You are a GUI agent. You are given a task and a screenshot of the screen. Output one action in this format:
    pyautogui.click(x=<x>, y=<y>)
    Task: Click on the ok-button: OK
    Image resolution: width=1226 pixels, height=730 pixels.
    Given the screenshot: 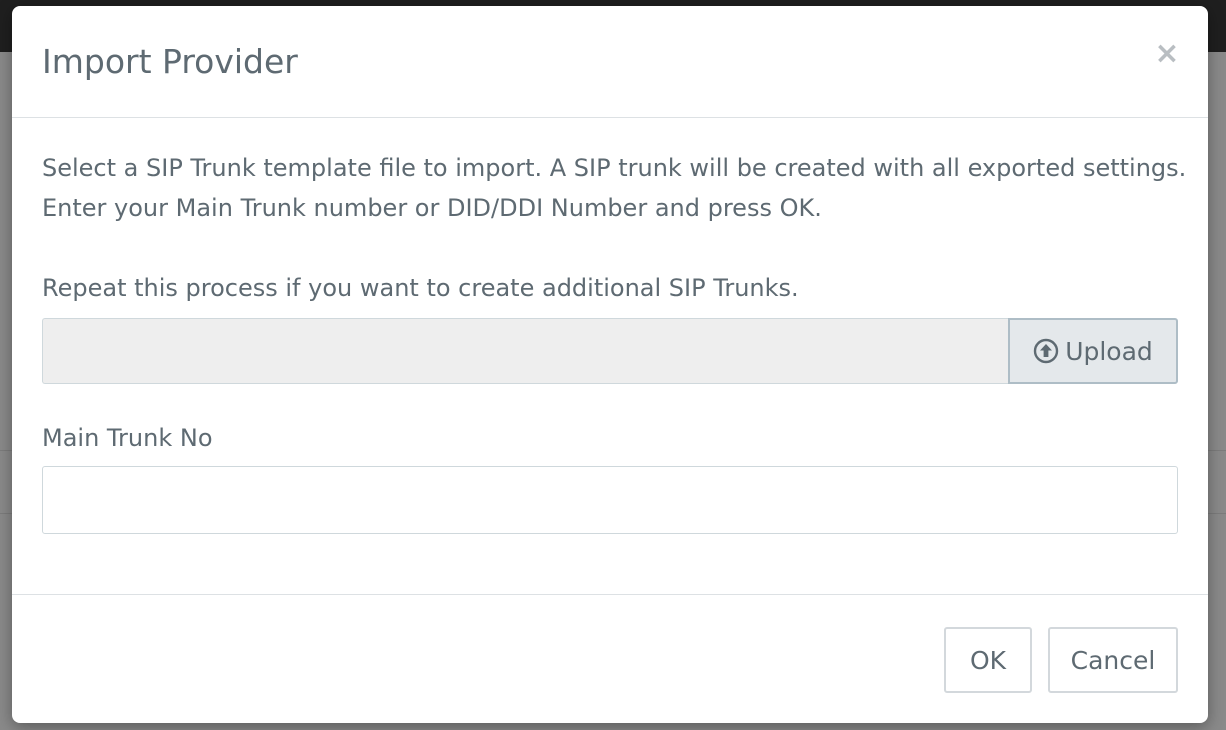 What is the action you would take?
    pyautogui.click(x=988, y=660)
    